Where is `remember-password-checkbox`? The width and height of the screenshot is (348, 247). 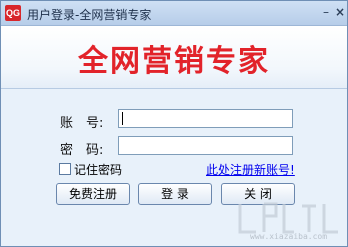 remember-password-checkbox is located at coordinates (65, 169).